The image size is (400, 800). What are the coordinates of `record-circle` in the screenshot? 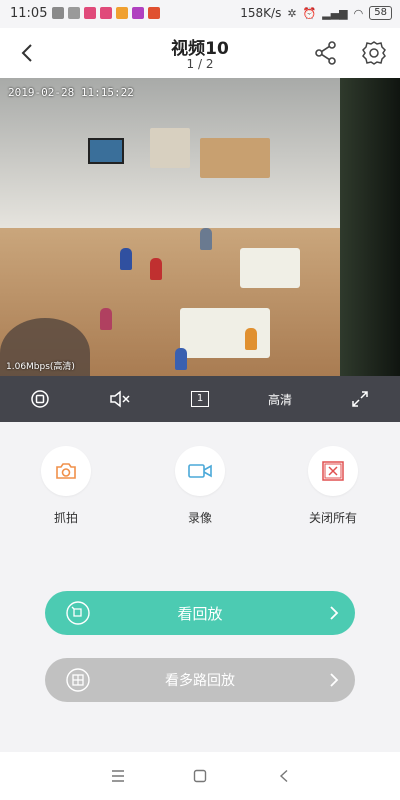 It's located at (200, 471).